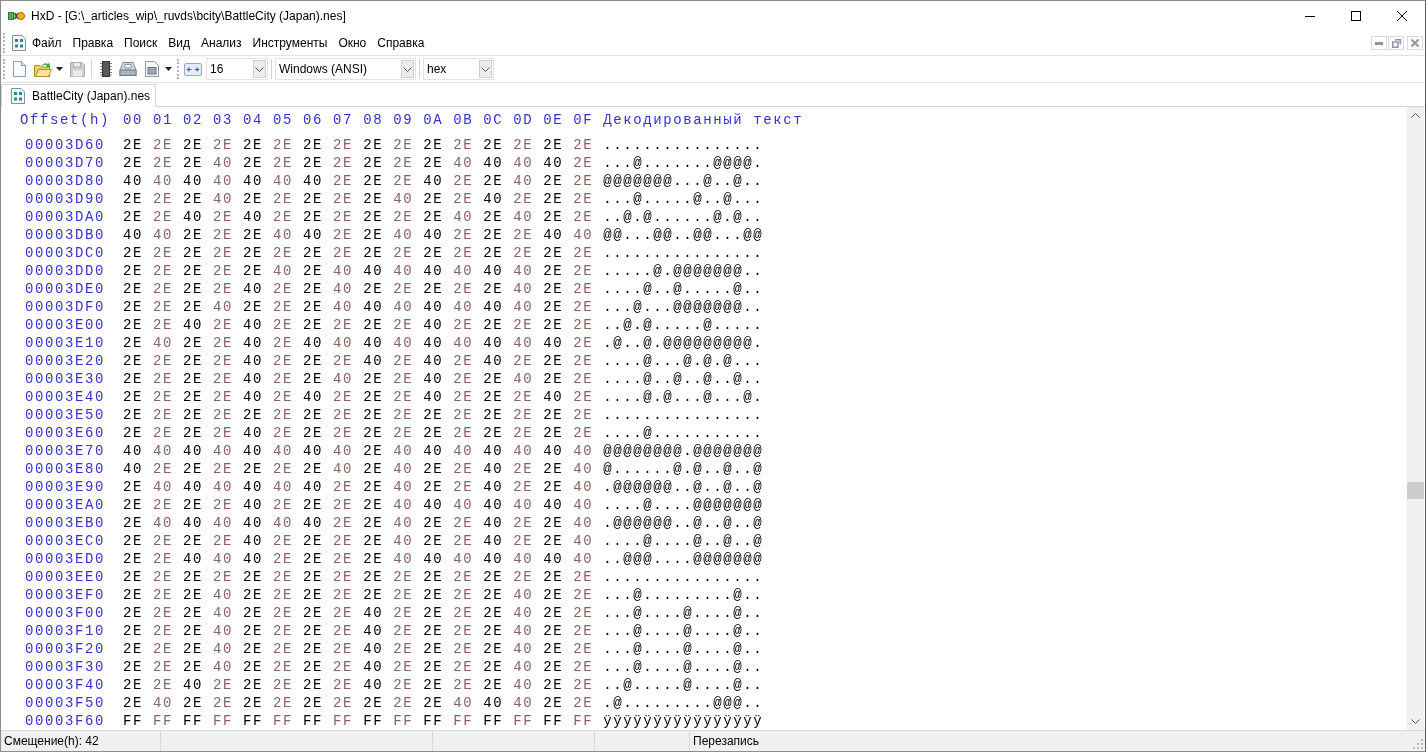  I want to click on menu-item: Файл, so click(47, 43).